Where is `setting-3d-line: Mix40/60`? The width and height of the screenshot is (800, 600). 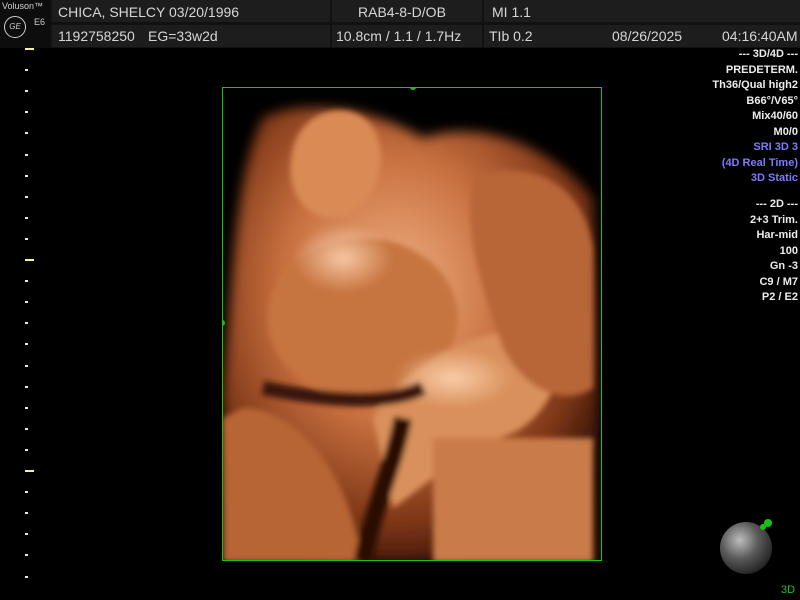
setting-3d-line: Mix40/60 is located at coordinates (775, 116).